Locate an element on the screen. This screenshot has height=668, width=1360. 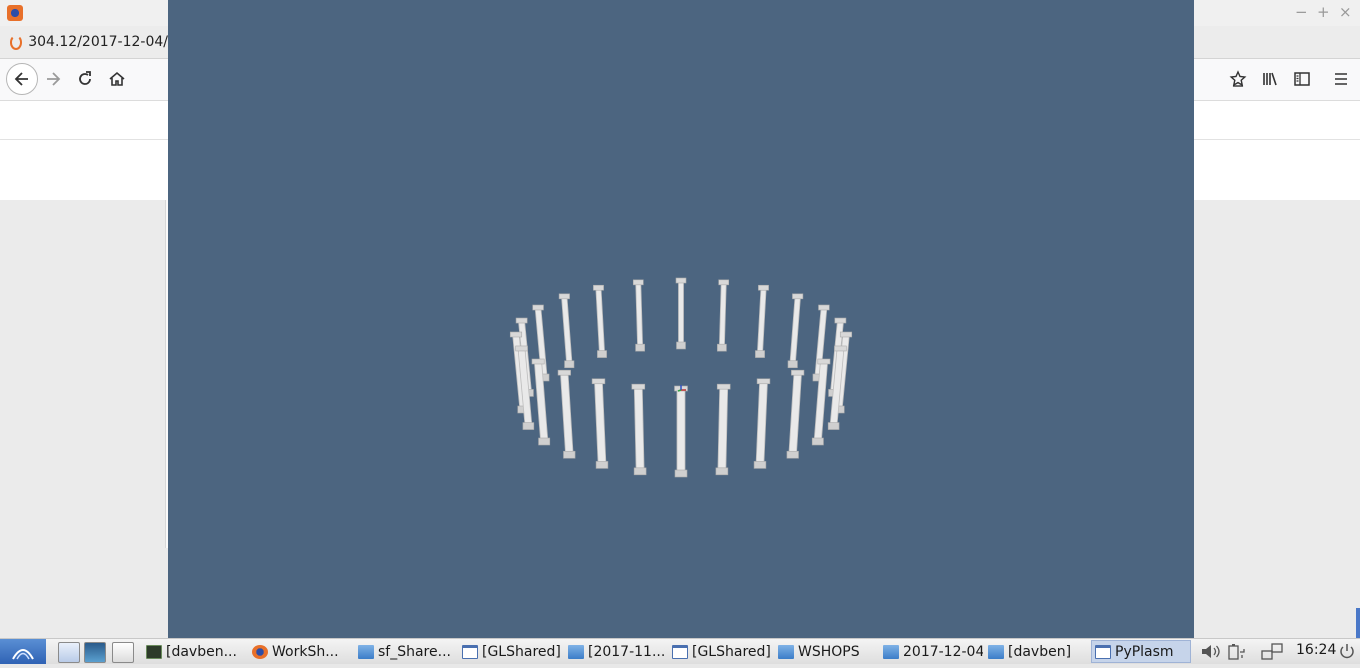
task-pyplasm: PyPlasm is located at coordinates (1141, 651).